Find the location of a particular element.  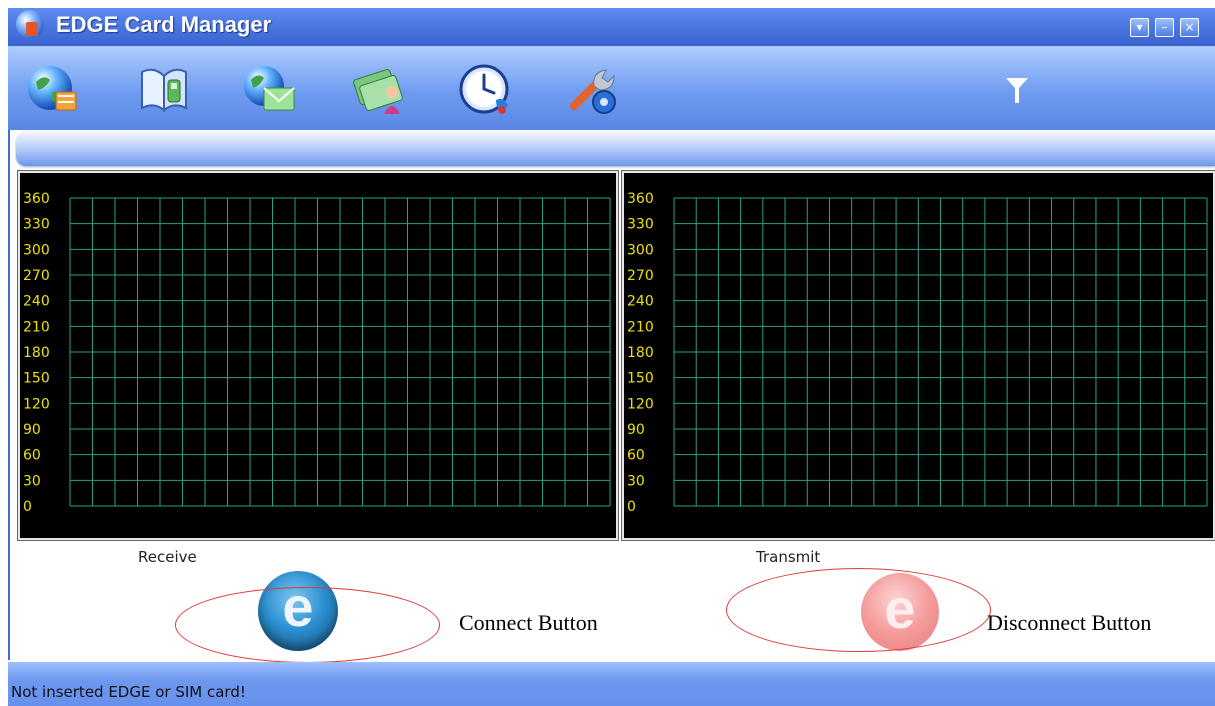

transmit-y-tick-label: 330 is located at coordinates (640, 225).